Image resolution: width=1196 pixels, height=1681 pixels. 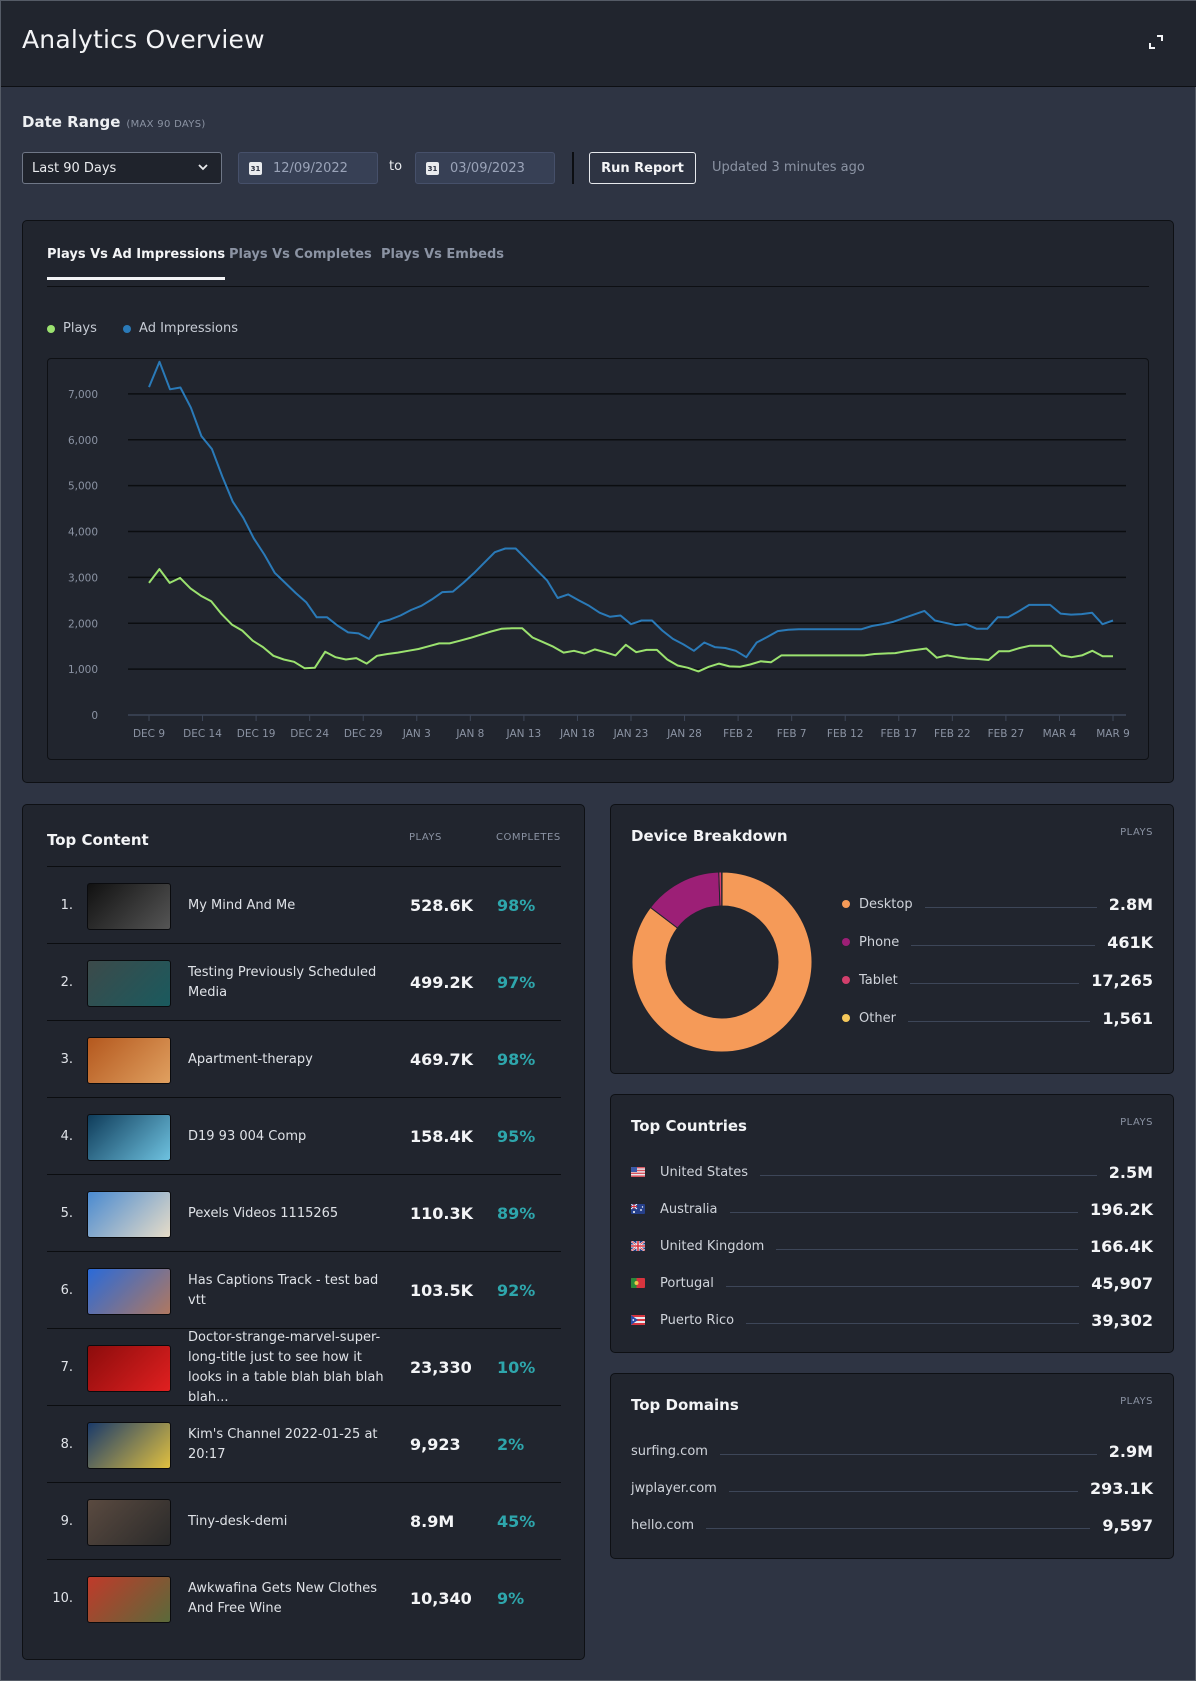 What do you see at coordinates (66, 1213) in the screenshot?
I see `rank-number: 5.` at bounding box center [66, 1213].